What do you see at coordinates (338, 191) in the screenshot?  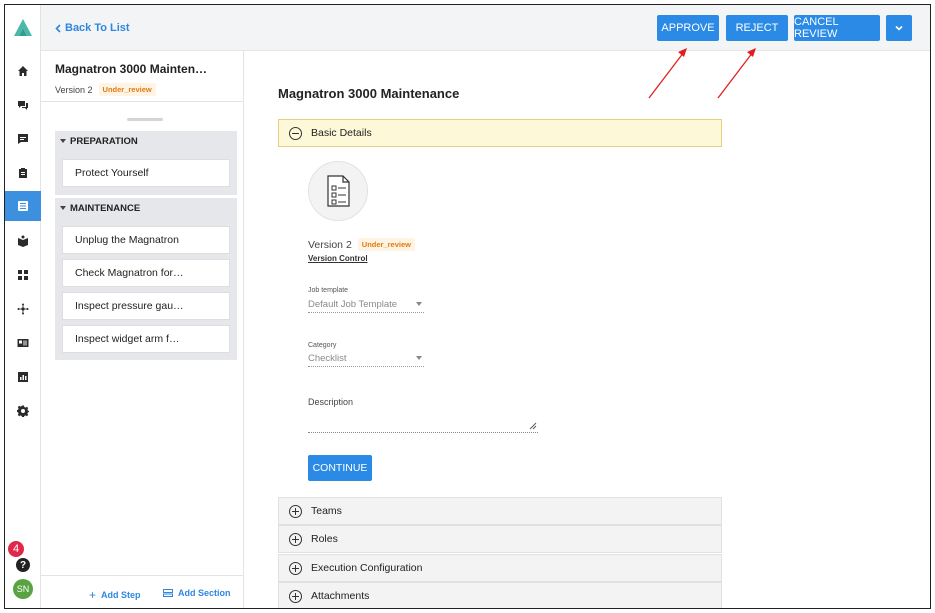 I see `checklist-document-icon` at bounding box center [338, 191].